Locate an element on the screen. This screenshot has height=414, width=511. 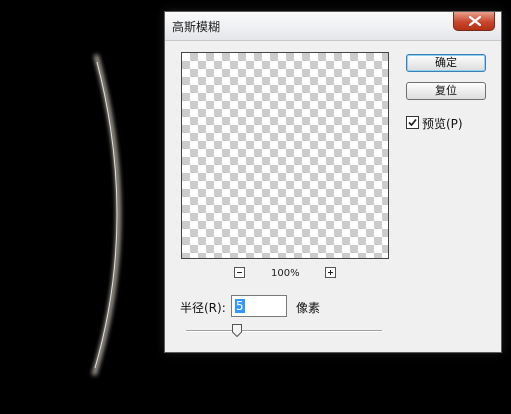
close-icon is located at coordinates (475, 21).